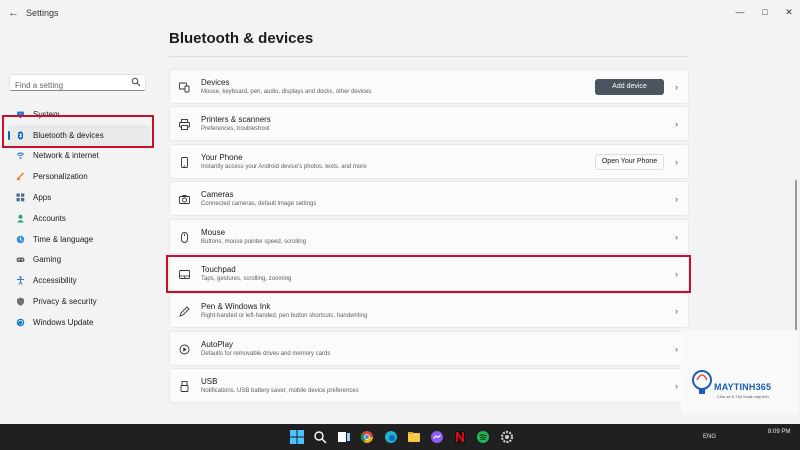 The image size is (800, 450). Describe the element at coordinates (483, 437) in the screenshot. I see `taskbar-spotify-icon` at that location.